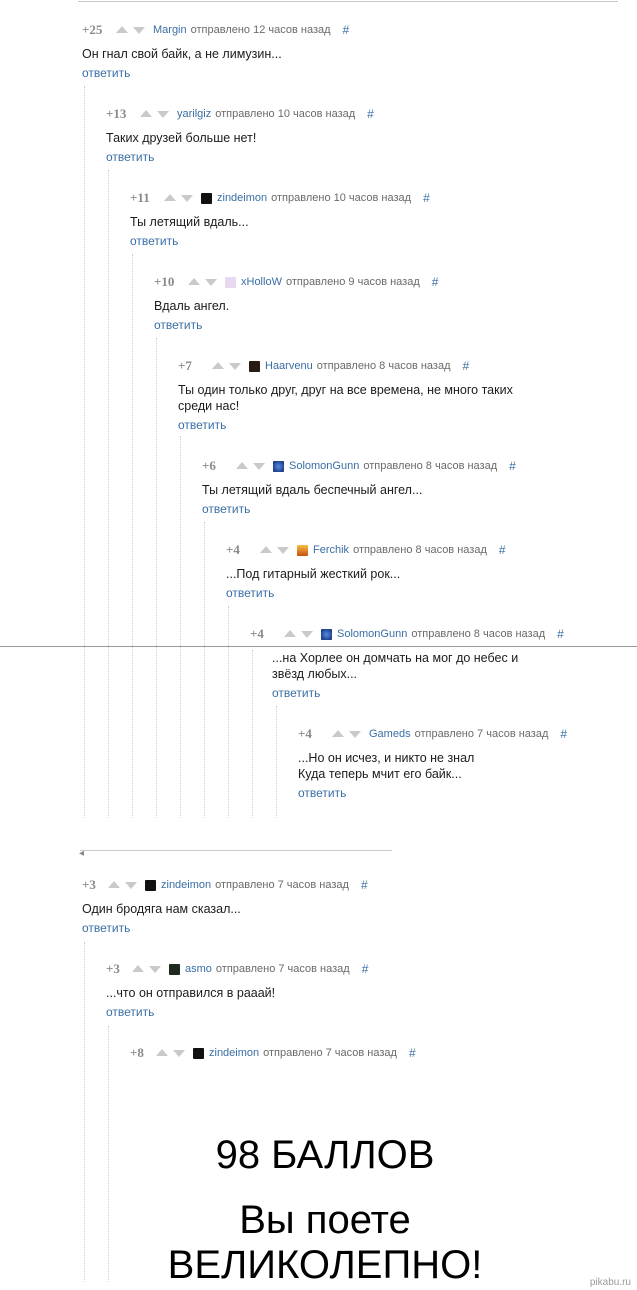 This screenshot has height=1290, width=637. I want to click on collapse-arrow-icon: ◂, so click(81, 853).